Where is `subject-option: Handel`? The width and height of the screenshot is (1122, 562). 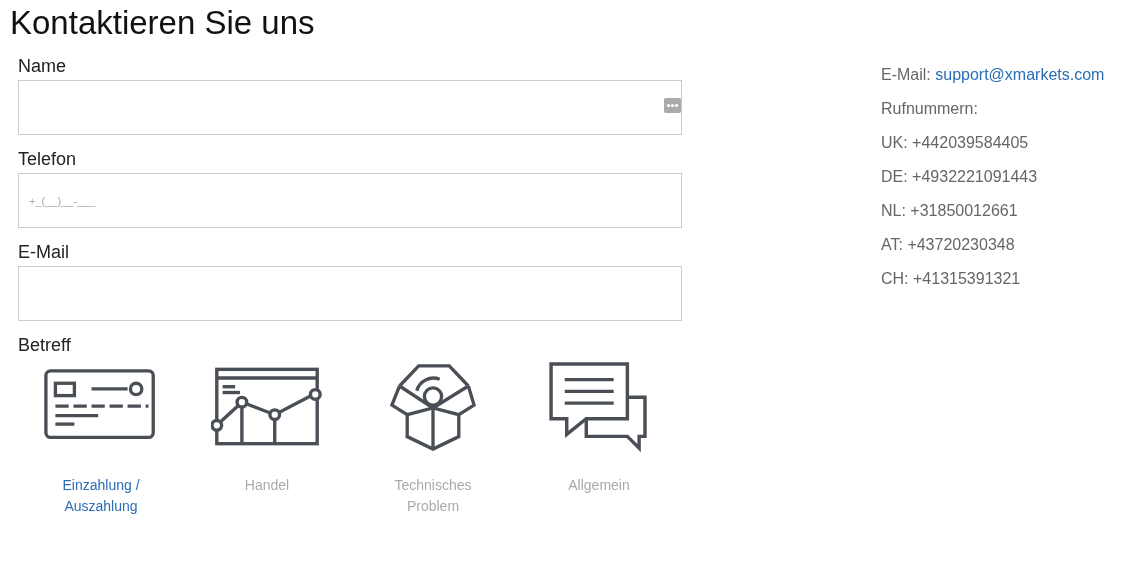
subject-option: Handel is located at coordinates (267, 485).